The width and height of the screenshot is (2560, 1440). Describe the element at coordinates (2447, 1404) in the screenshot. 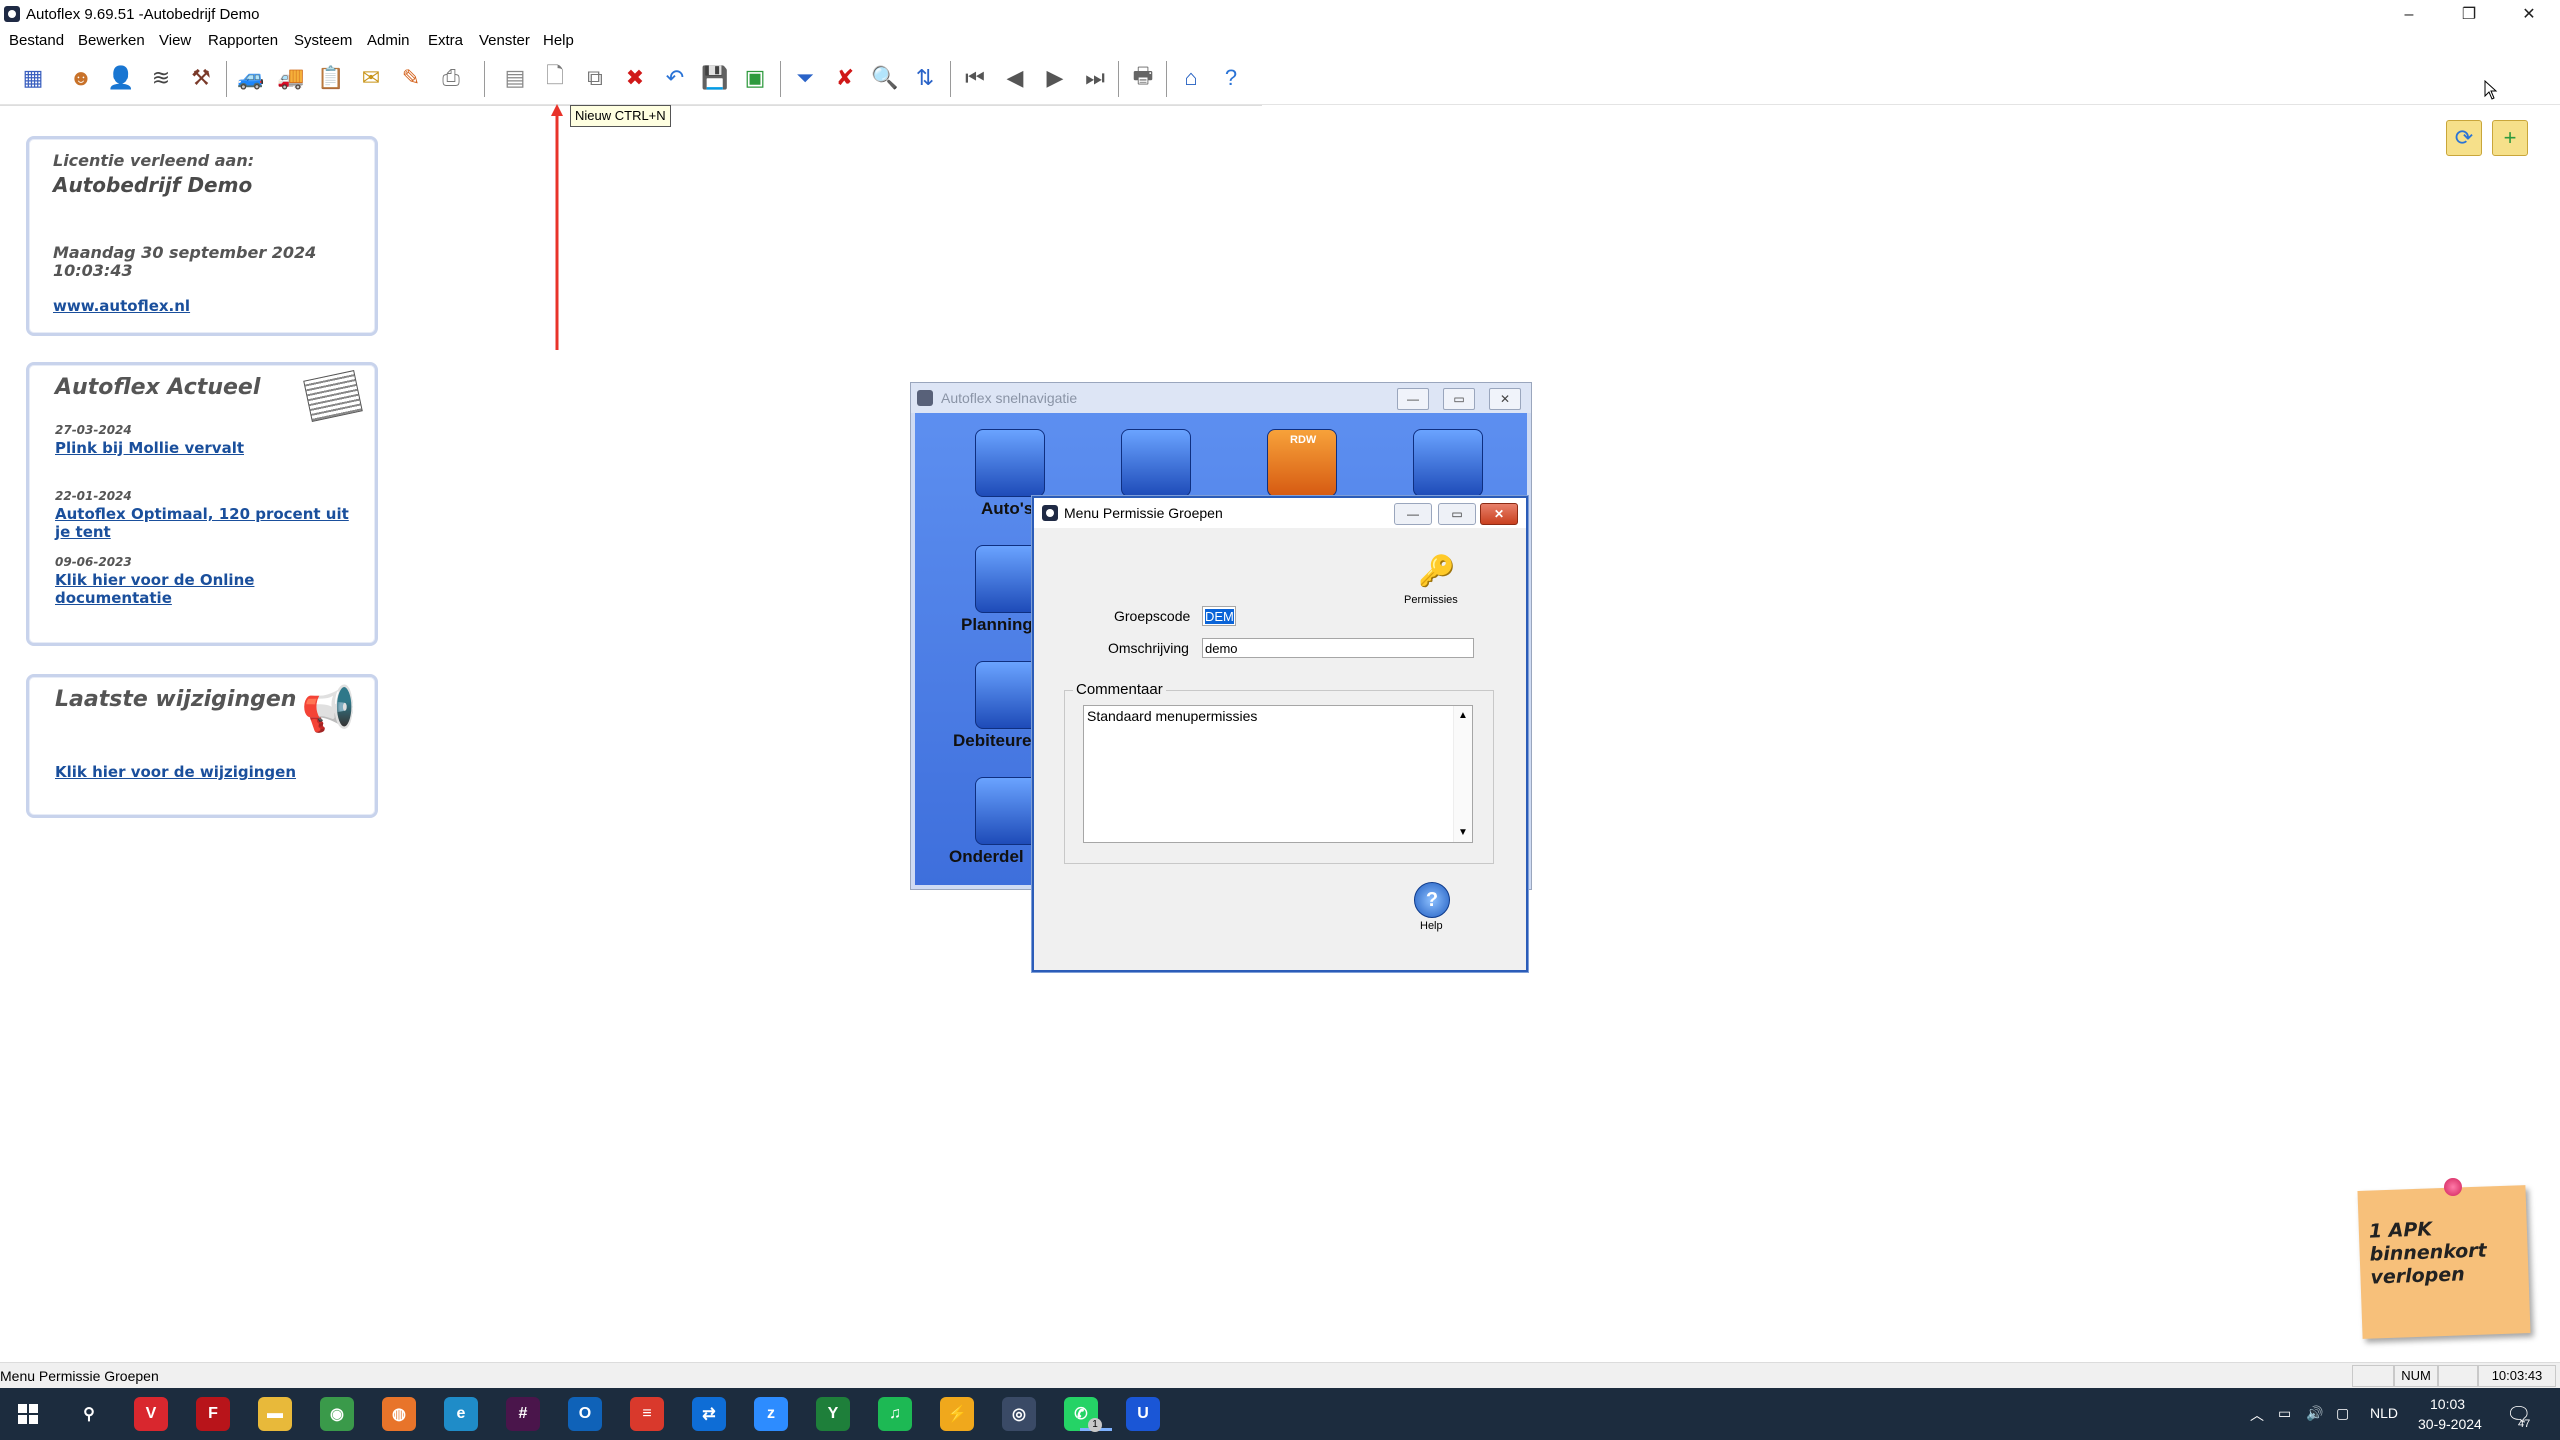

I see `clock-time: 10:03` at that location.